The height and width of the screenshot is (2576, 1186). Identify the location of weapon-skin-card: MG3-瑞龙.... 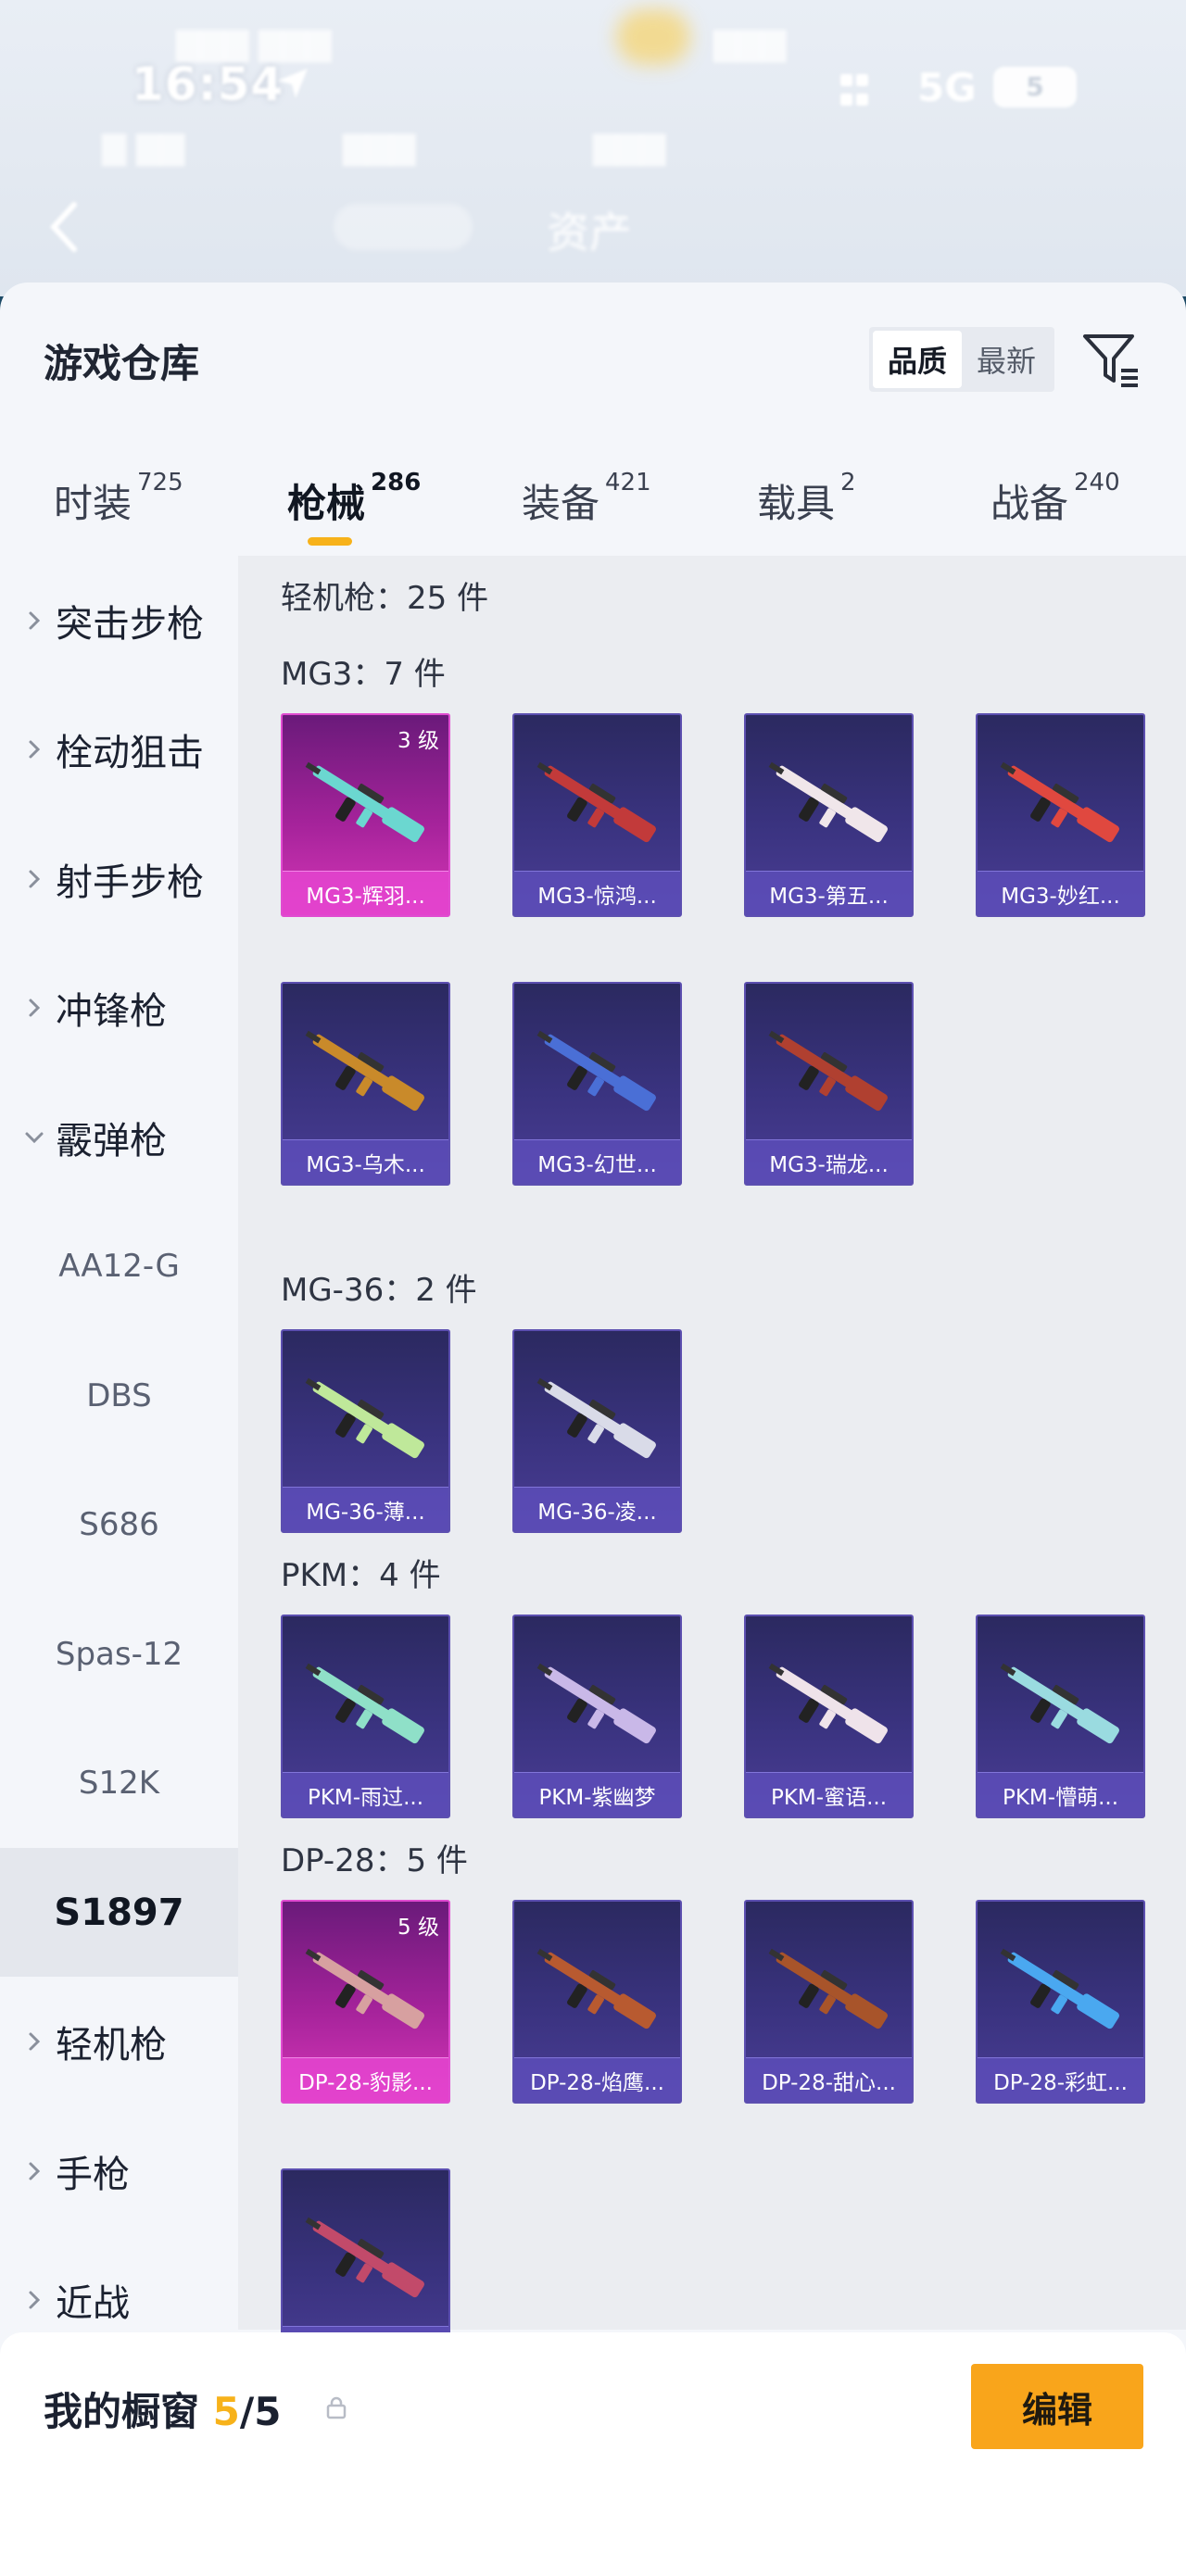
(829, 1084).